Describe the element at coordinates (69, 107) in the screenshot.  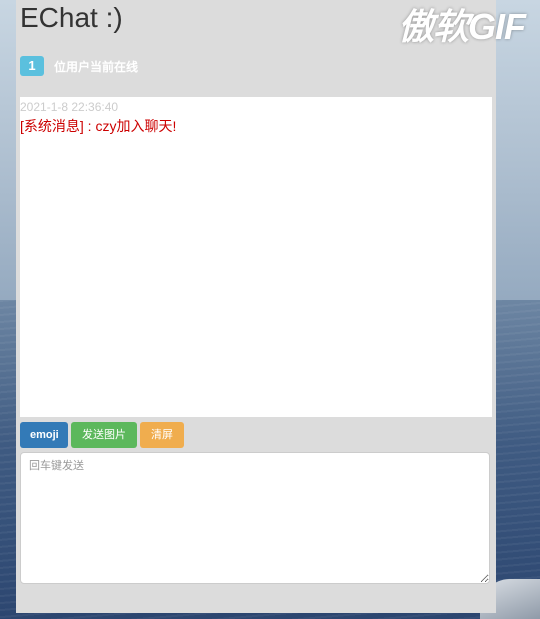
I see `message-timestamp: 2021-1-8 22:36:40` at that location.